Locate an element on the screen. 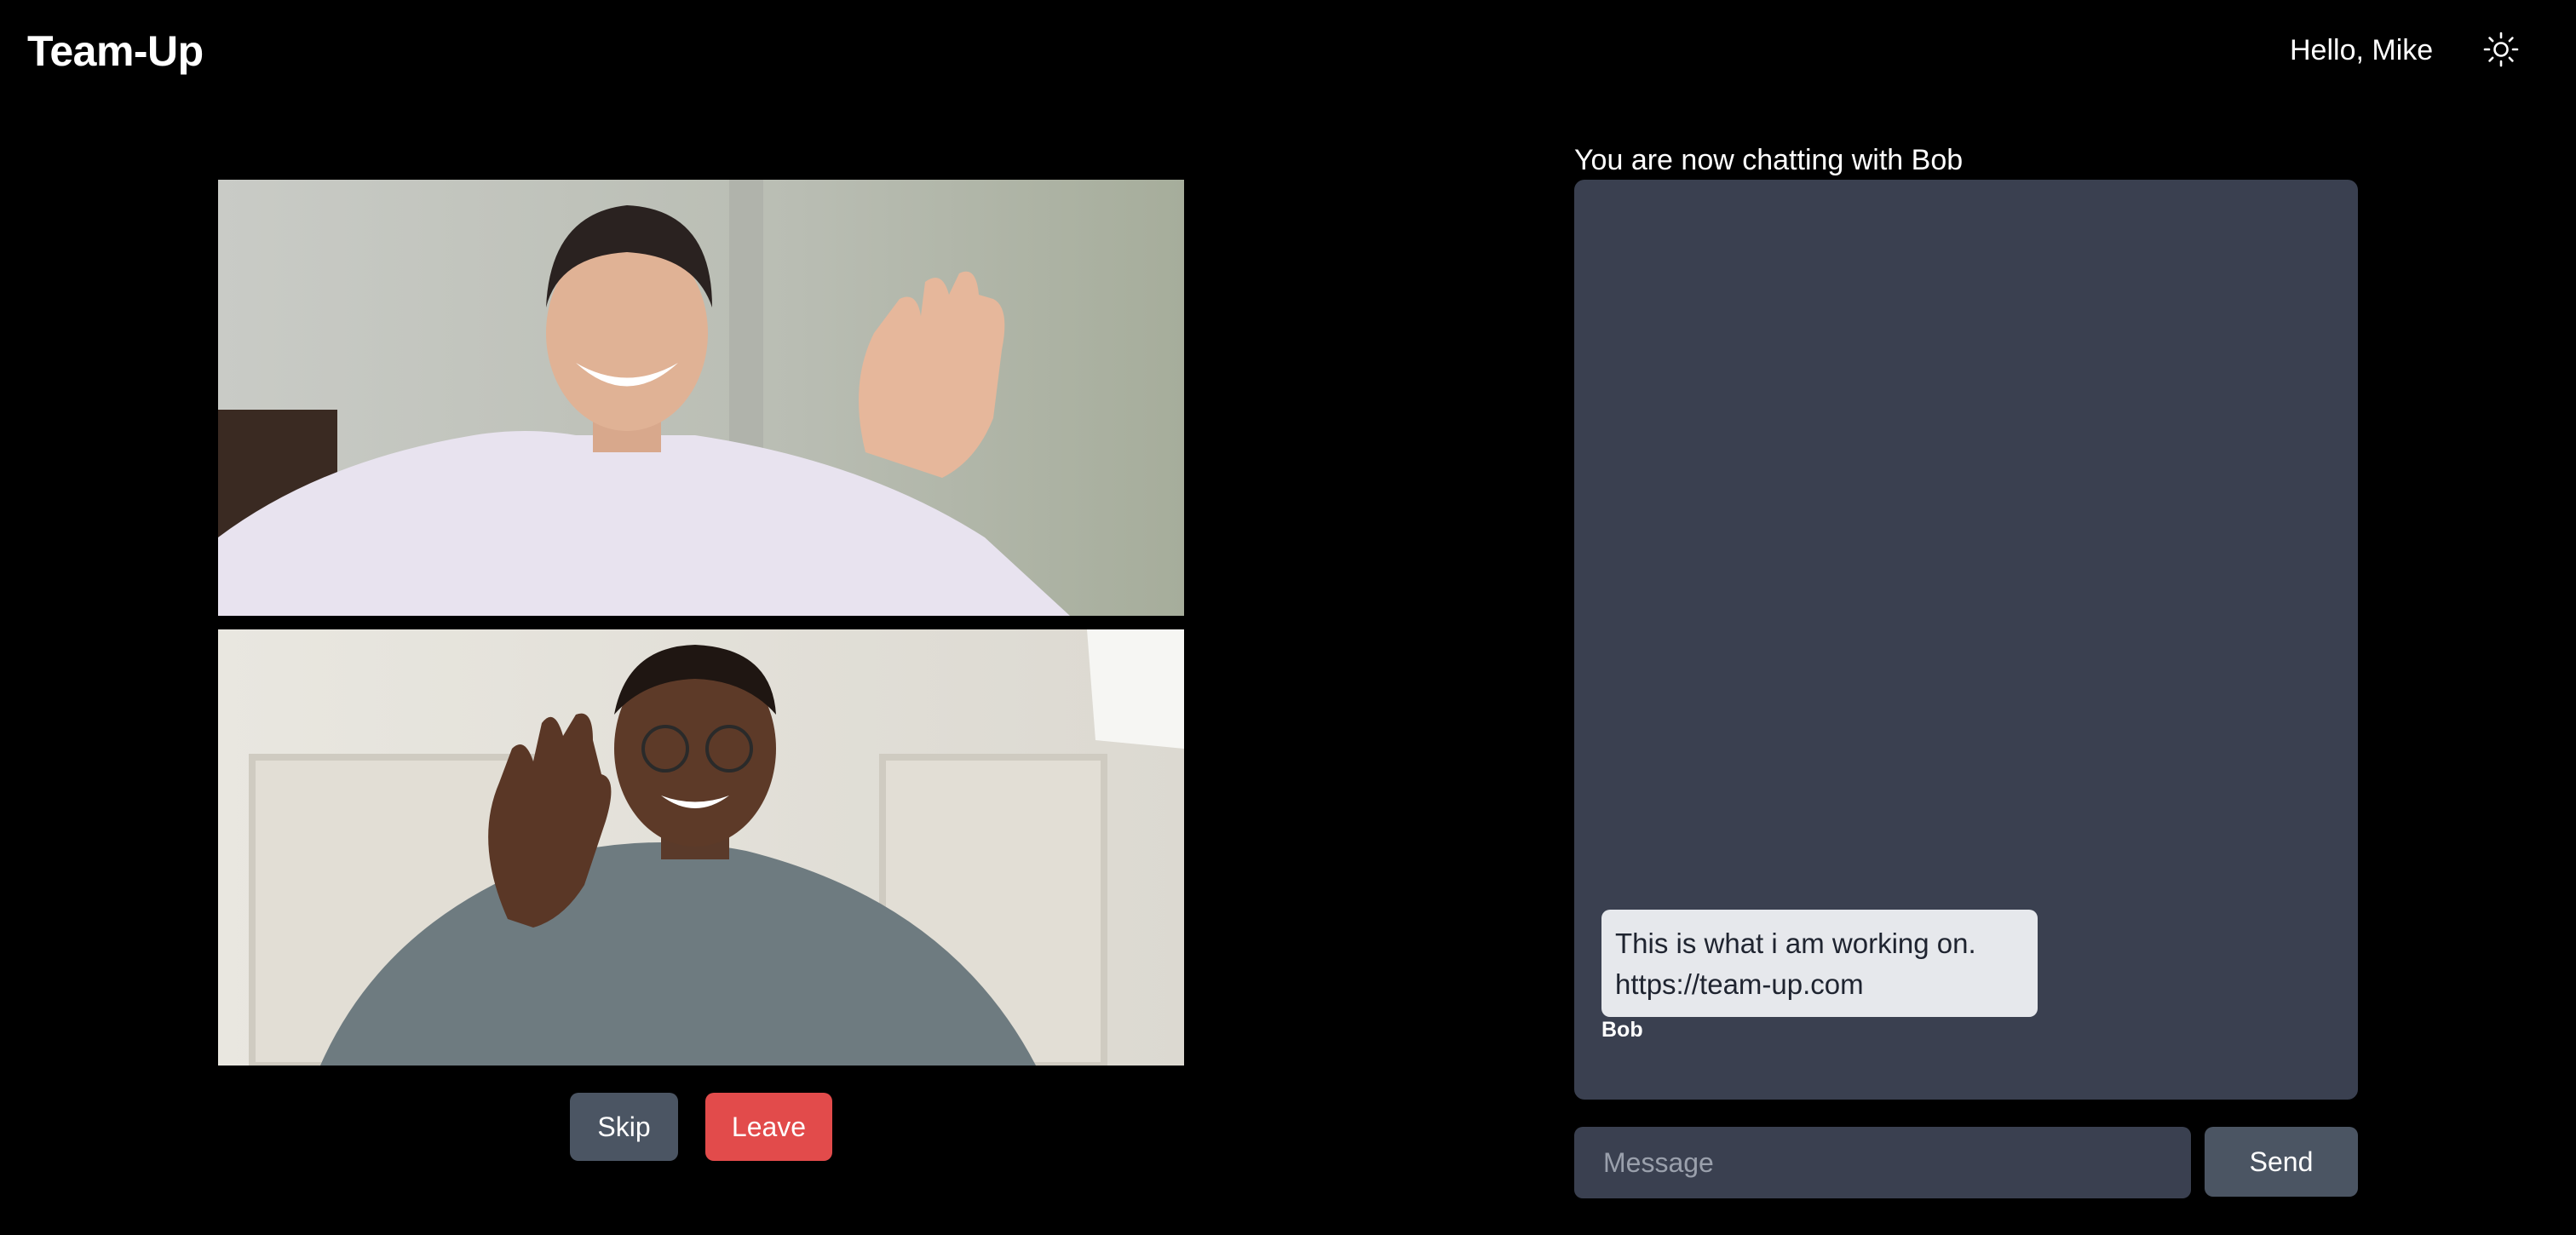 The height and width of the screenshot is (1235, 2576). sun-icon is located at coordinates (2501, 49).